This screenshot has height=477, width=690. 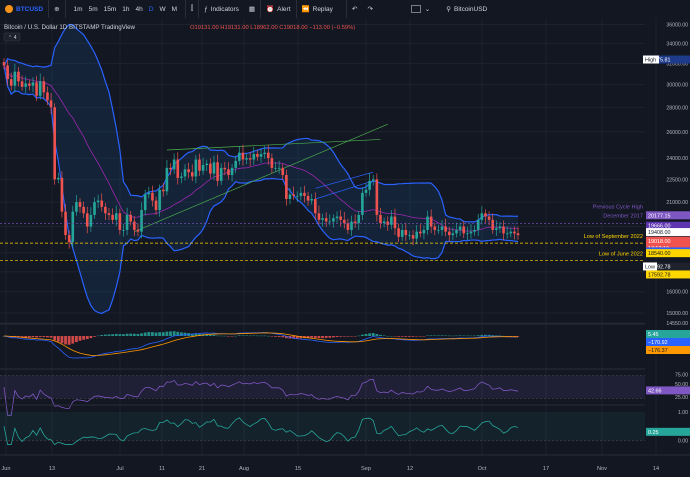 What do you see at coordinates (224, 9) in the screenshot?
I see `indicators-label: Indicators` at bounding box center [224, 9].